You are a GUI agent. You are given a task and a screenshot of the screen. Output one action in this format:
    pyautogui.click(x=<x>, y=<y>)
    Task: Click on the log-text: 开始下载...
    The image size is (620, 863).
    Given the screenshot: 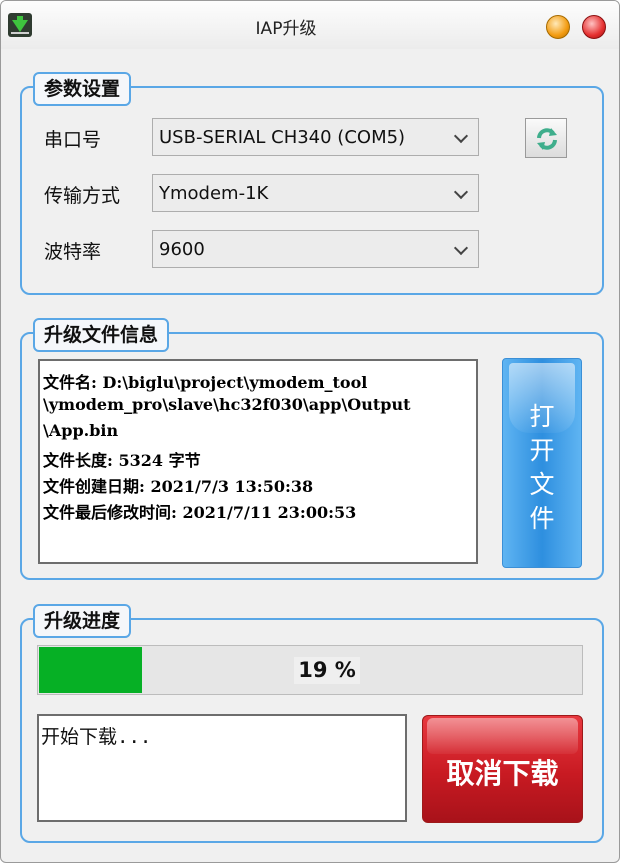 What is the action you would take?
    pyautogui.click(x=96, y=737)
    